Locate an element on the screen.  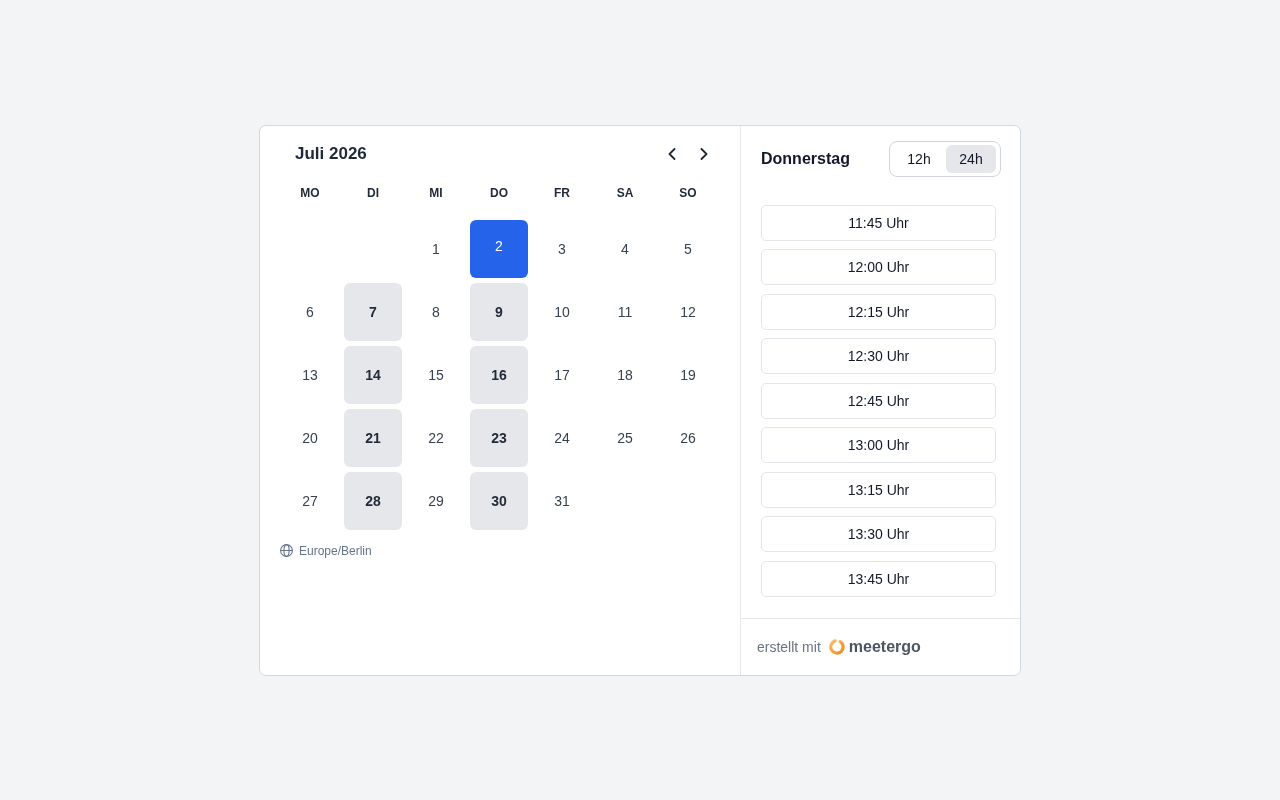
calendar-day: 18 is located at coordinates (625, 374).